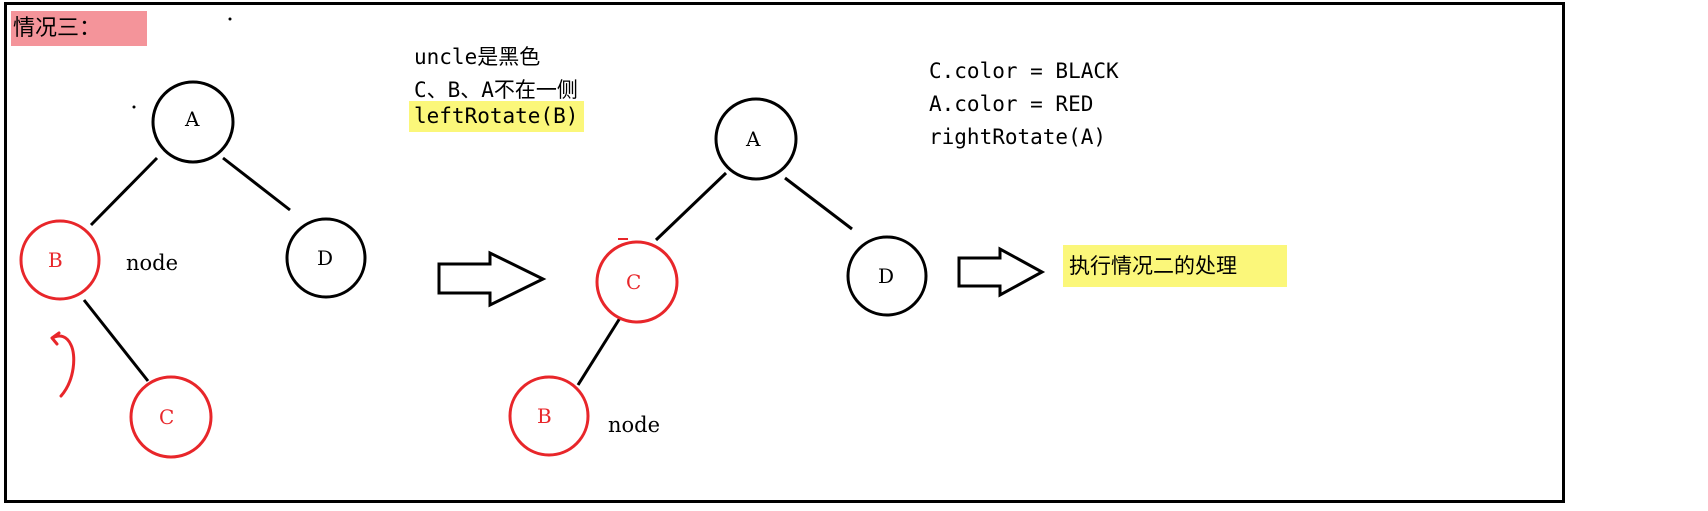  I want to click on result-arrow-icon, so click(1001, 272).